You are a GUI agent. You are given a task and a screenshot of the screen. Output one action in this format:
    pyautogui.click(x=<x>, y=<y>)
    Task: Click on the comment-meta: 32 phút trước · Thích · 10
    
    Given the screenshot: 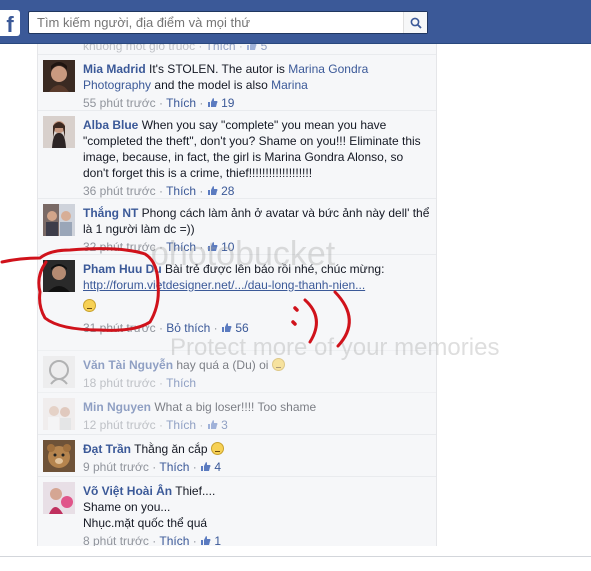 What is the action you would take?
    pyautogui.click(x=159, y=247)
    